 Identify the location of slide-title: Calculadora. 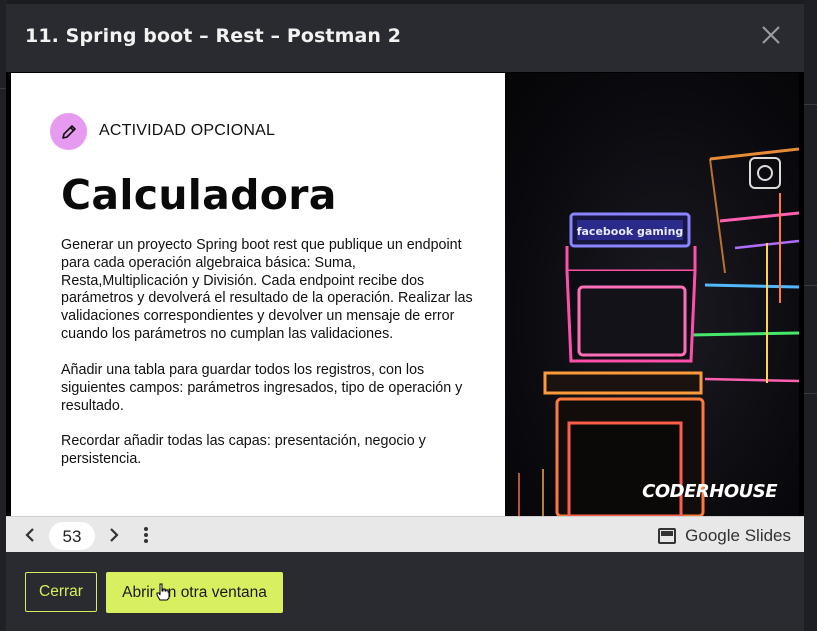
(199, 195).